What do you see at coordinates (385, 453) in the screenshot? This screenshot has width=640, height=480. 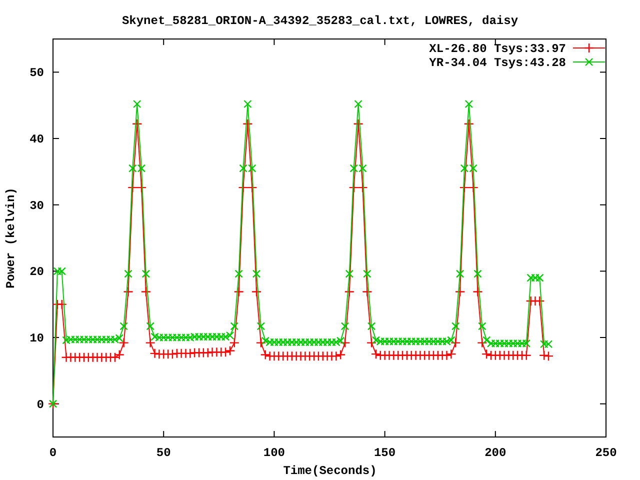 I see `tick-label: 150` at bounding box center [385, 453].